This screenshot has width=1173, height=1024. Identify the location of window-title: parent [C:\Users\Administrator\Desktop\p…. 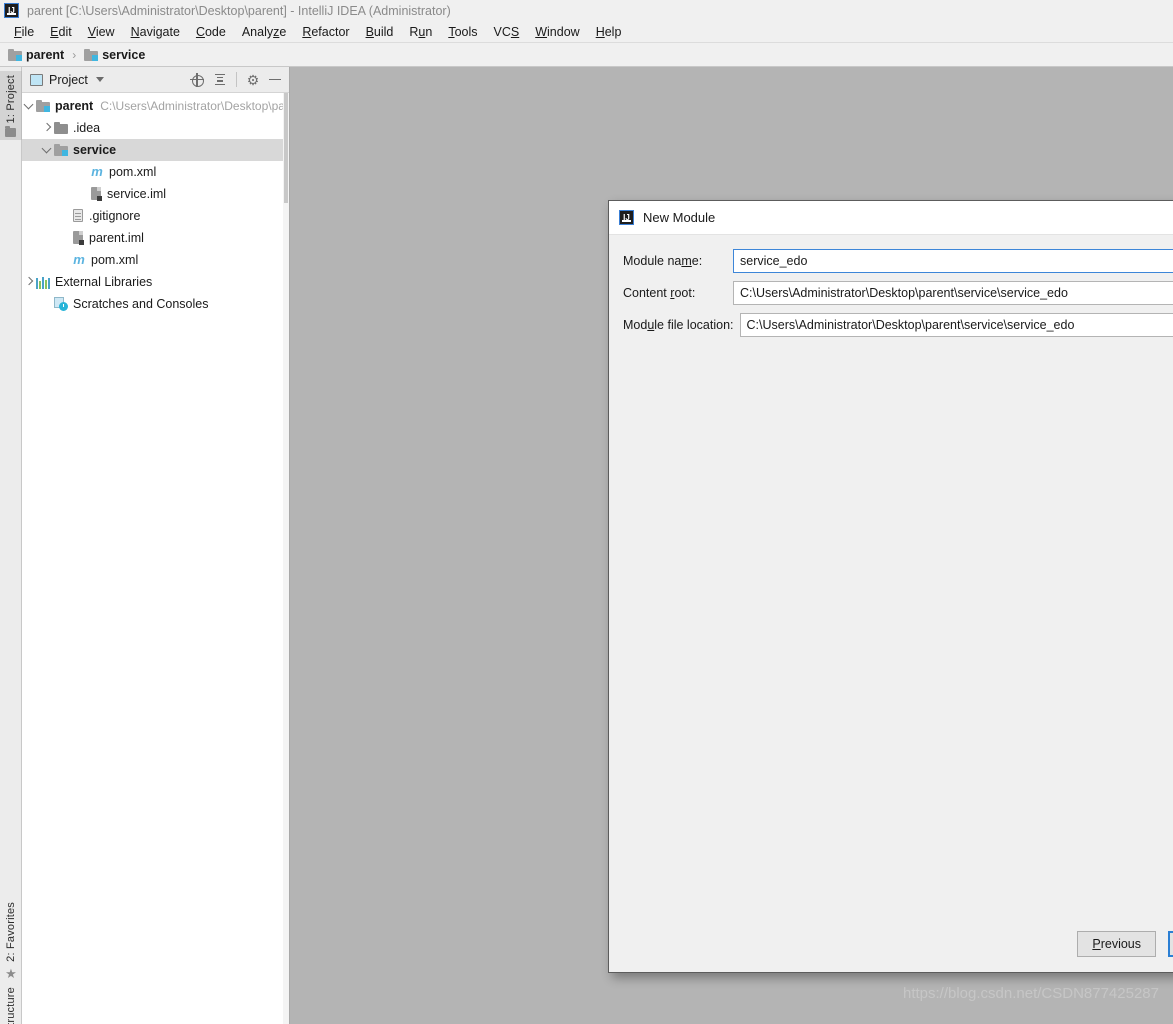
(239, 10).